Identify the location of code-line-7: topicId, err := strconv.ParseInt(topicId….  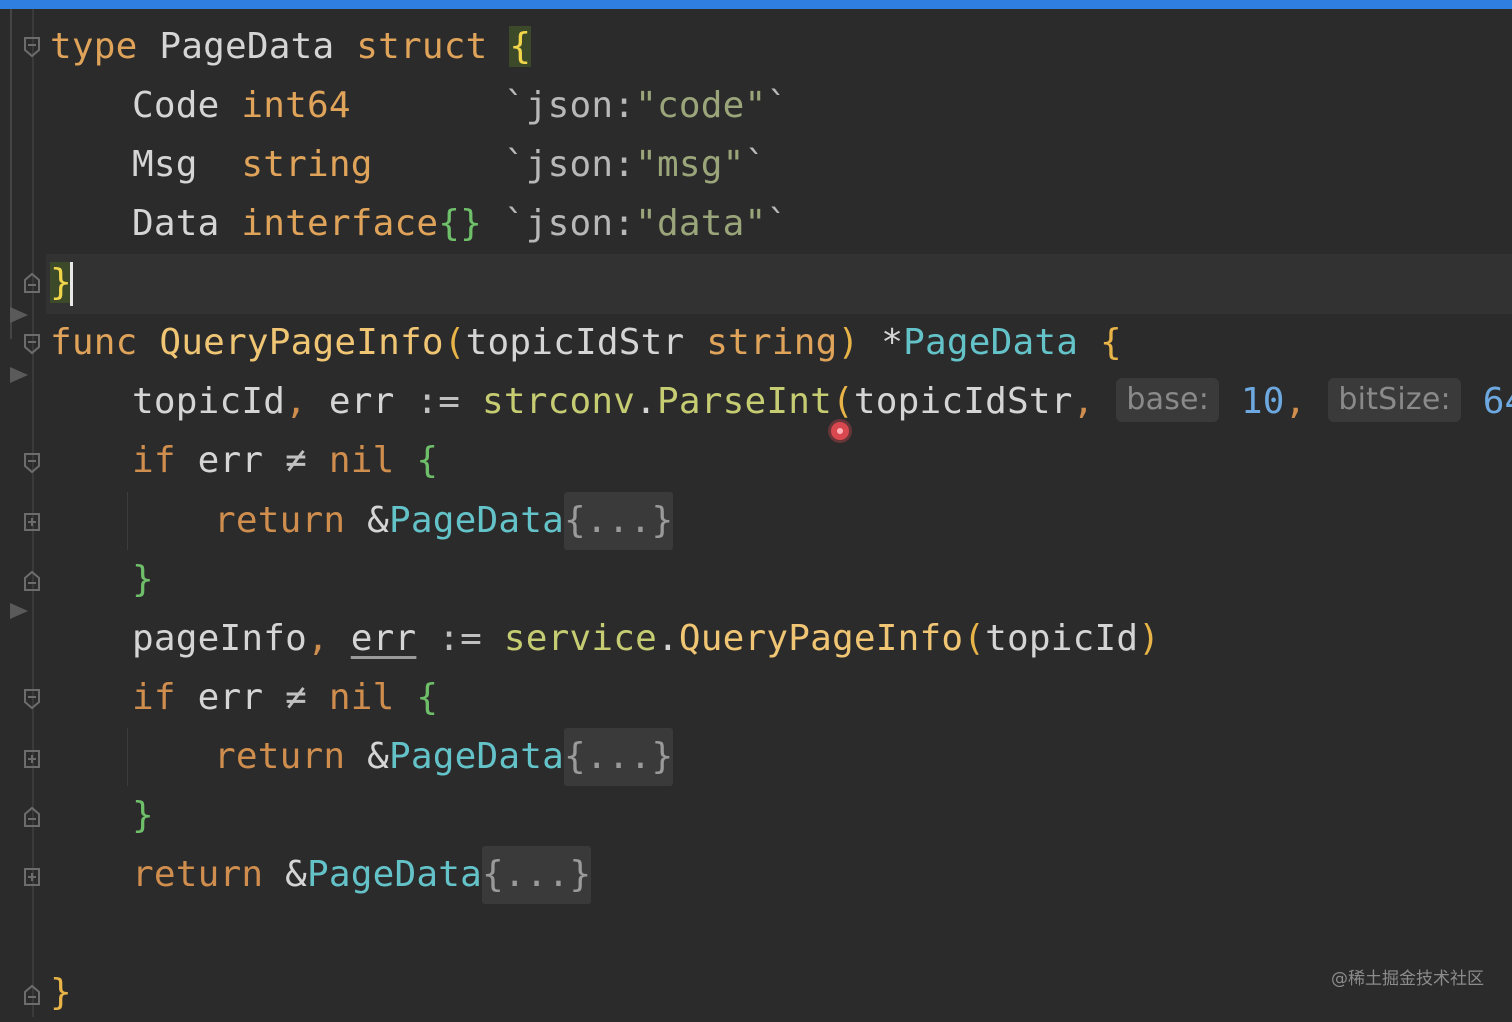
(822, 402).